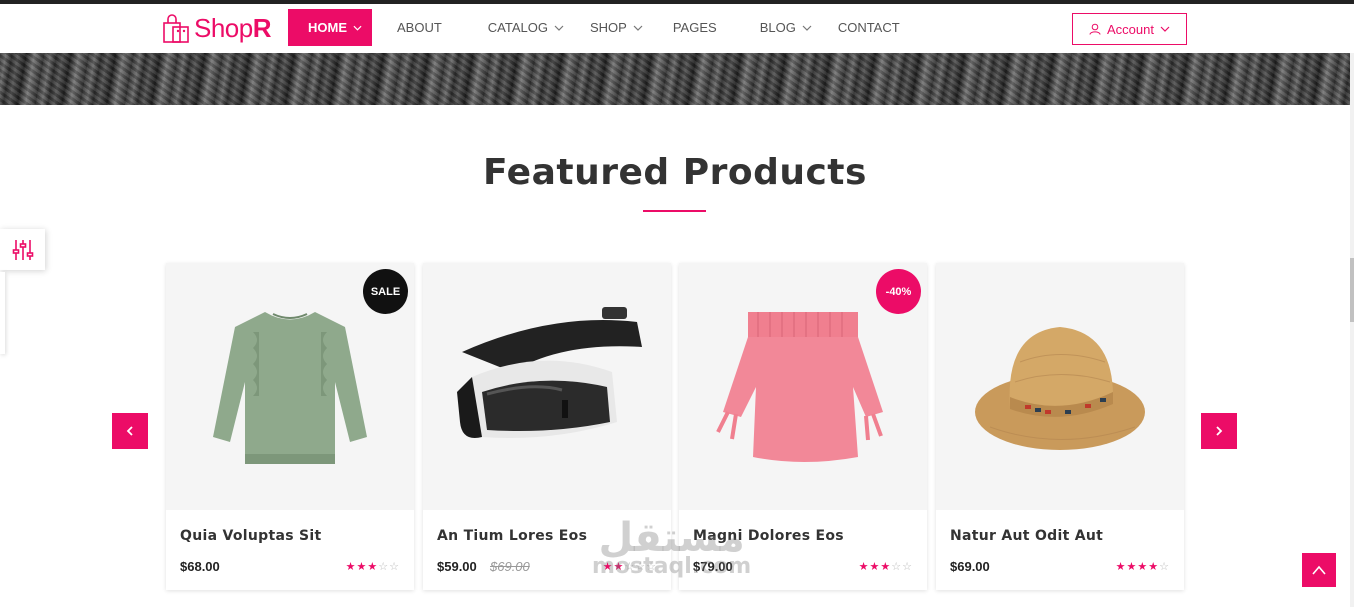 This screenshot has height=607, width=1354. Describe the element at coordinates (457, 566) in the screenshot. I see `product-price: $59.00` at that location.